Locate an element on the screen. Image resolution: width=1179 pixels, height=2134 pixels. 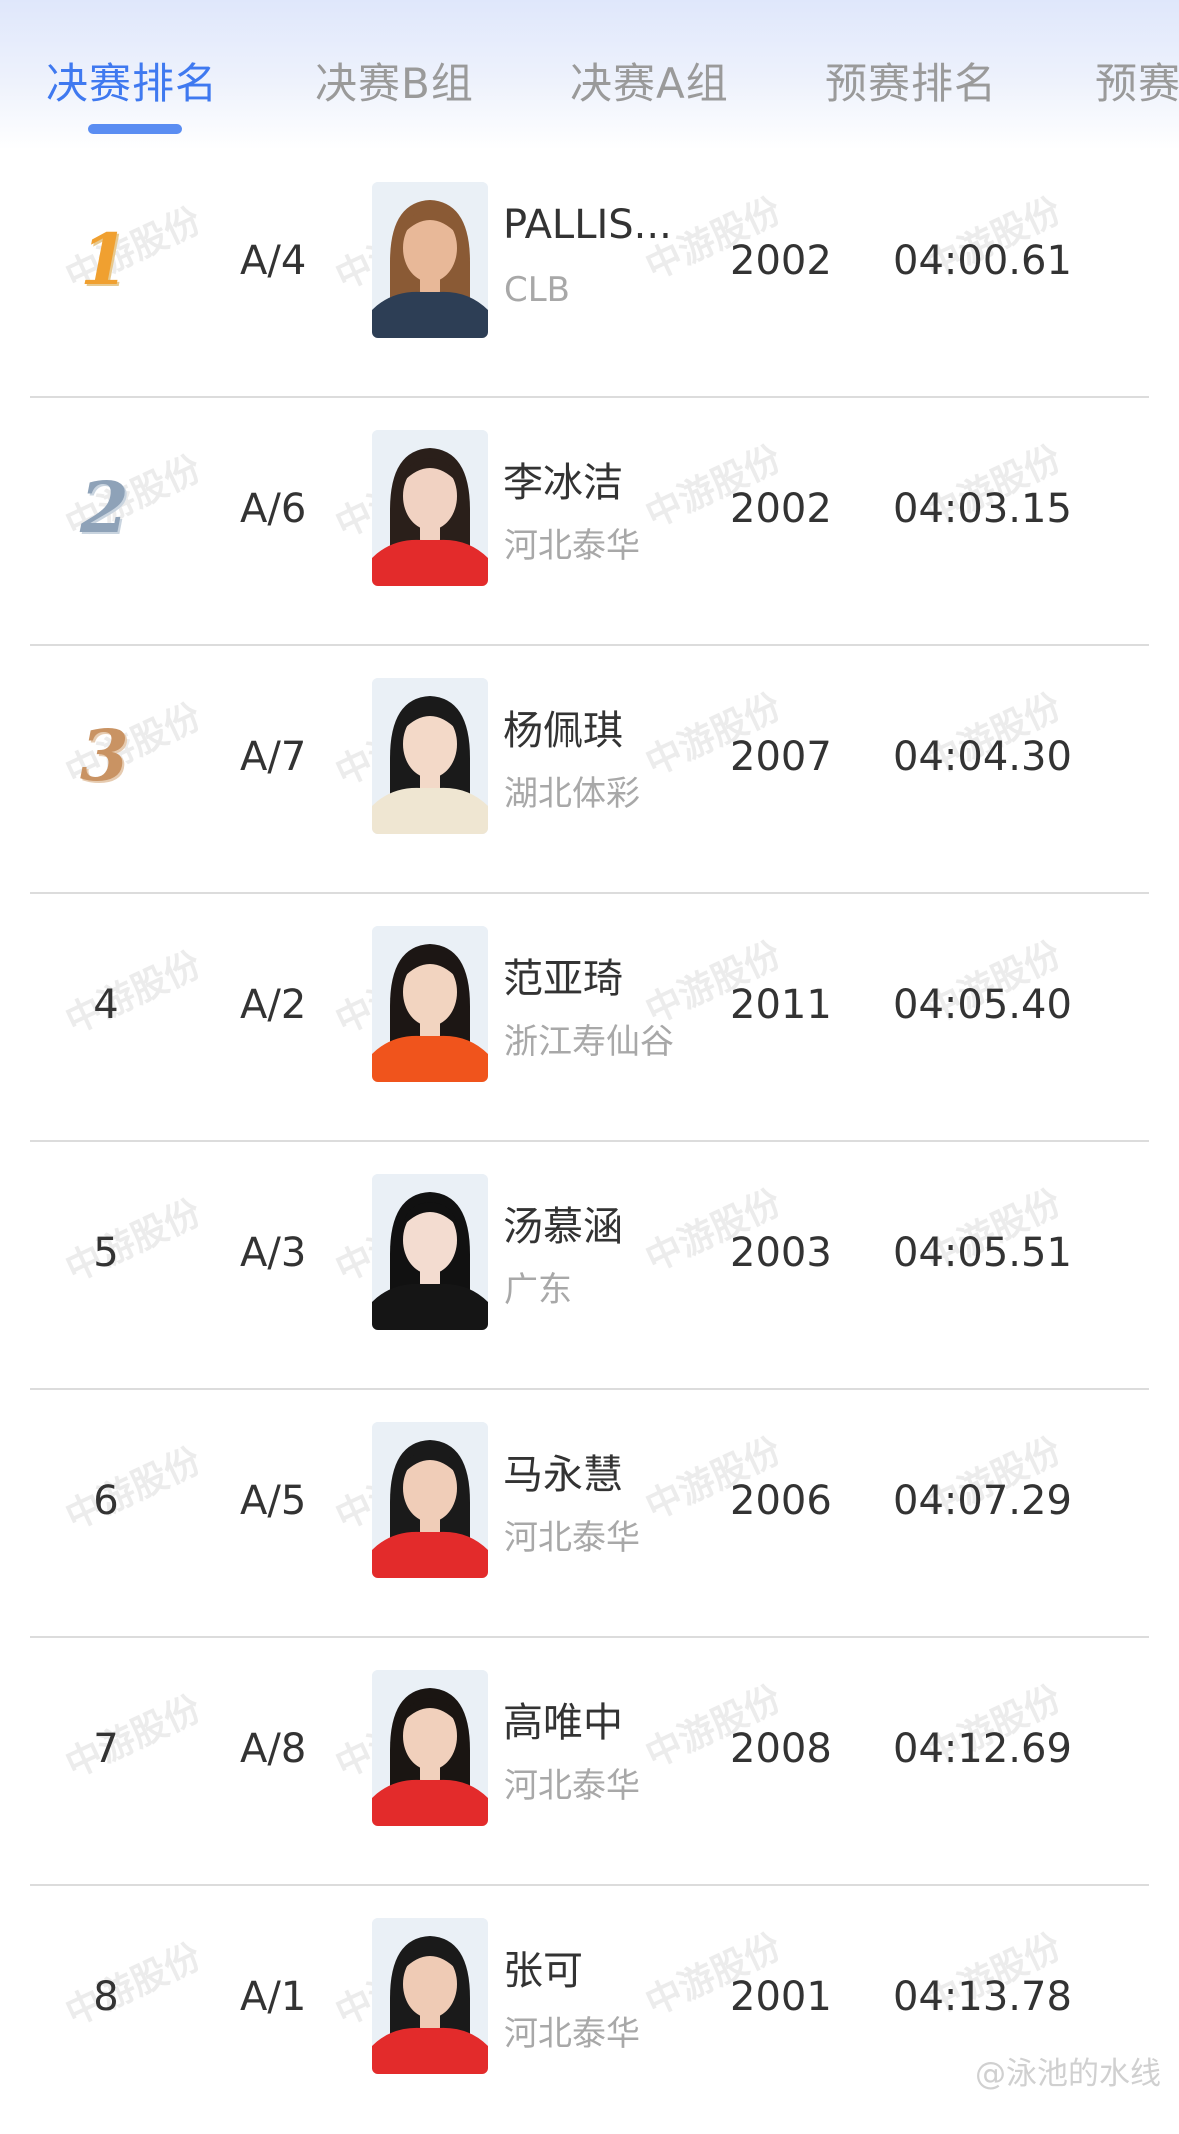
birth-year: 2007 is located at coordinates (781, 757).